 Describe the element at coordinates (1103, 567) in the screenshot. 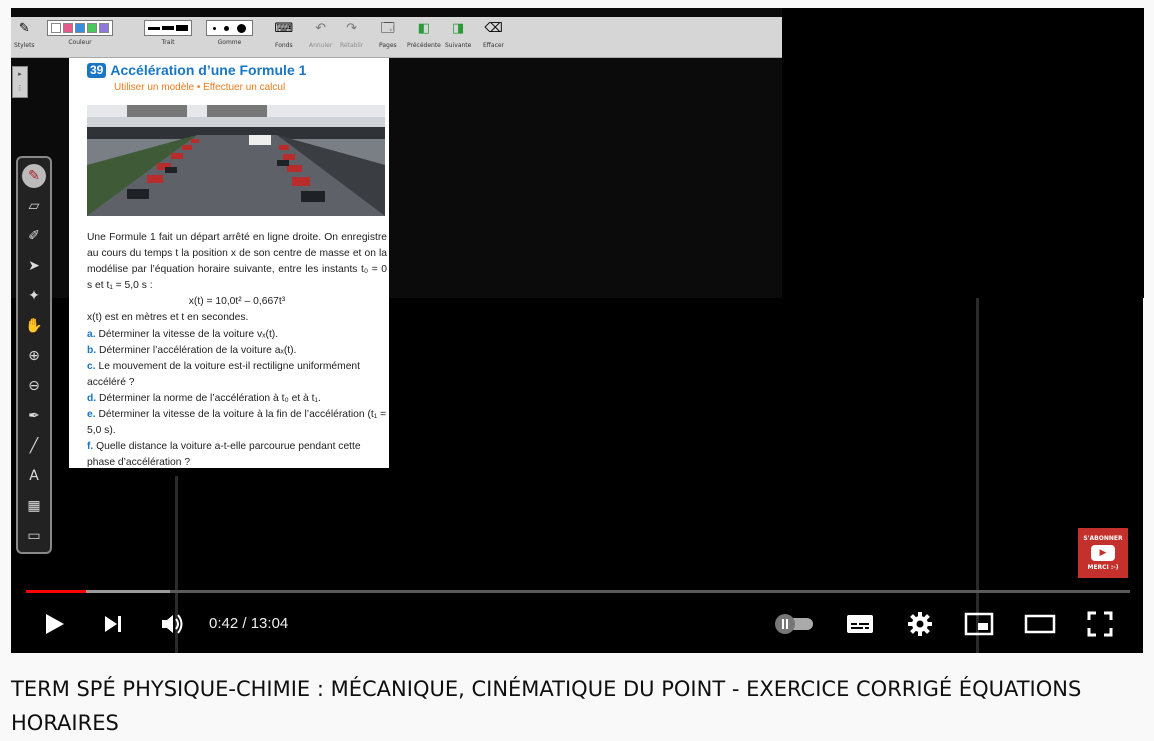

I see `thanks-text: MERCI :-)` at that location.